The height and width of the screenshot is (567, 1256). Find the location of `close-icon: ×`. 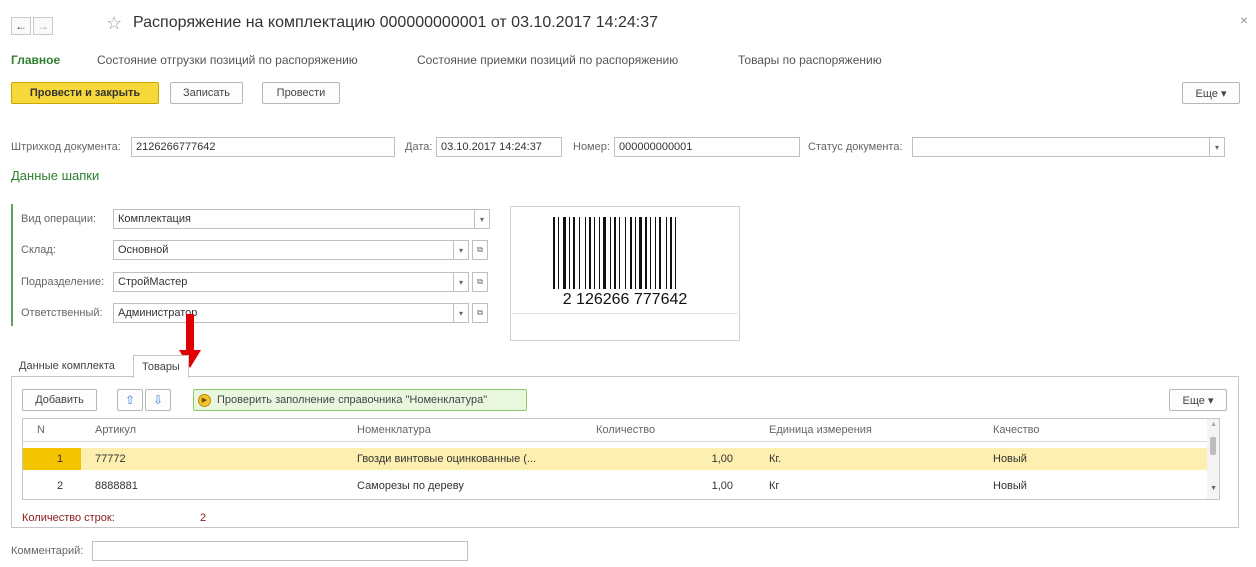

close-icon: × is located at coordinates (1244, 20).